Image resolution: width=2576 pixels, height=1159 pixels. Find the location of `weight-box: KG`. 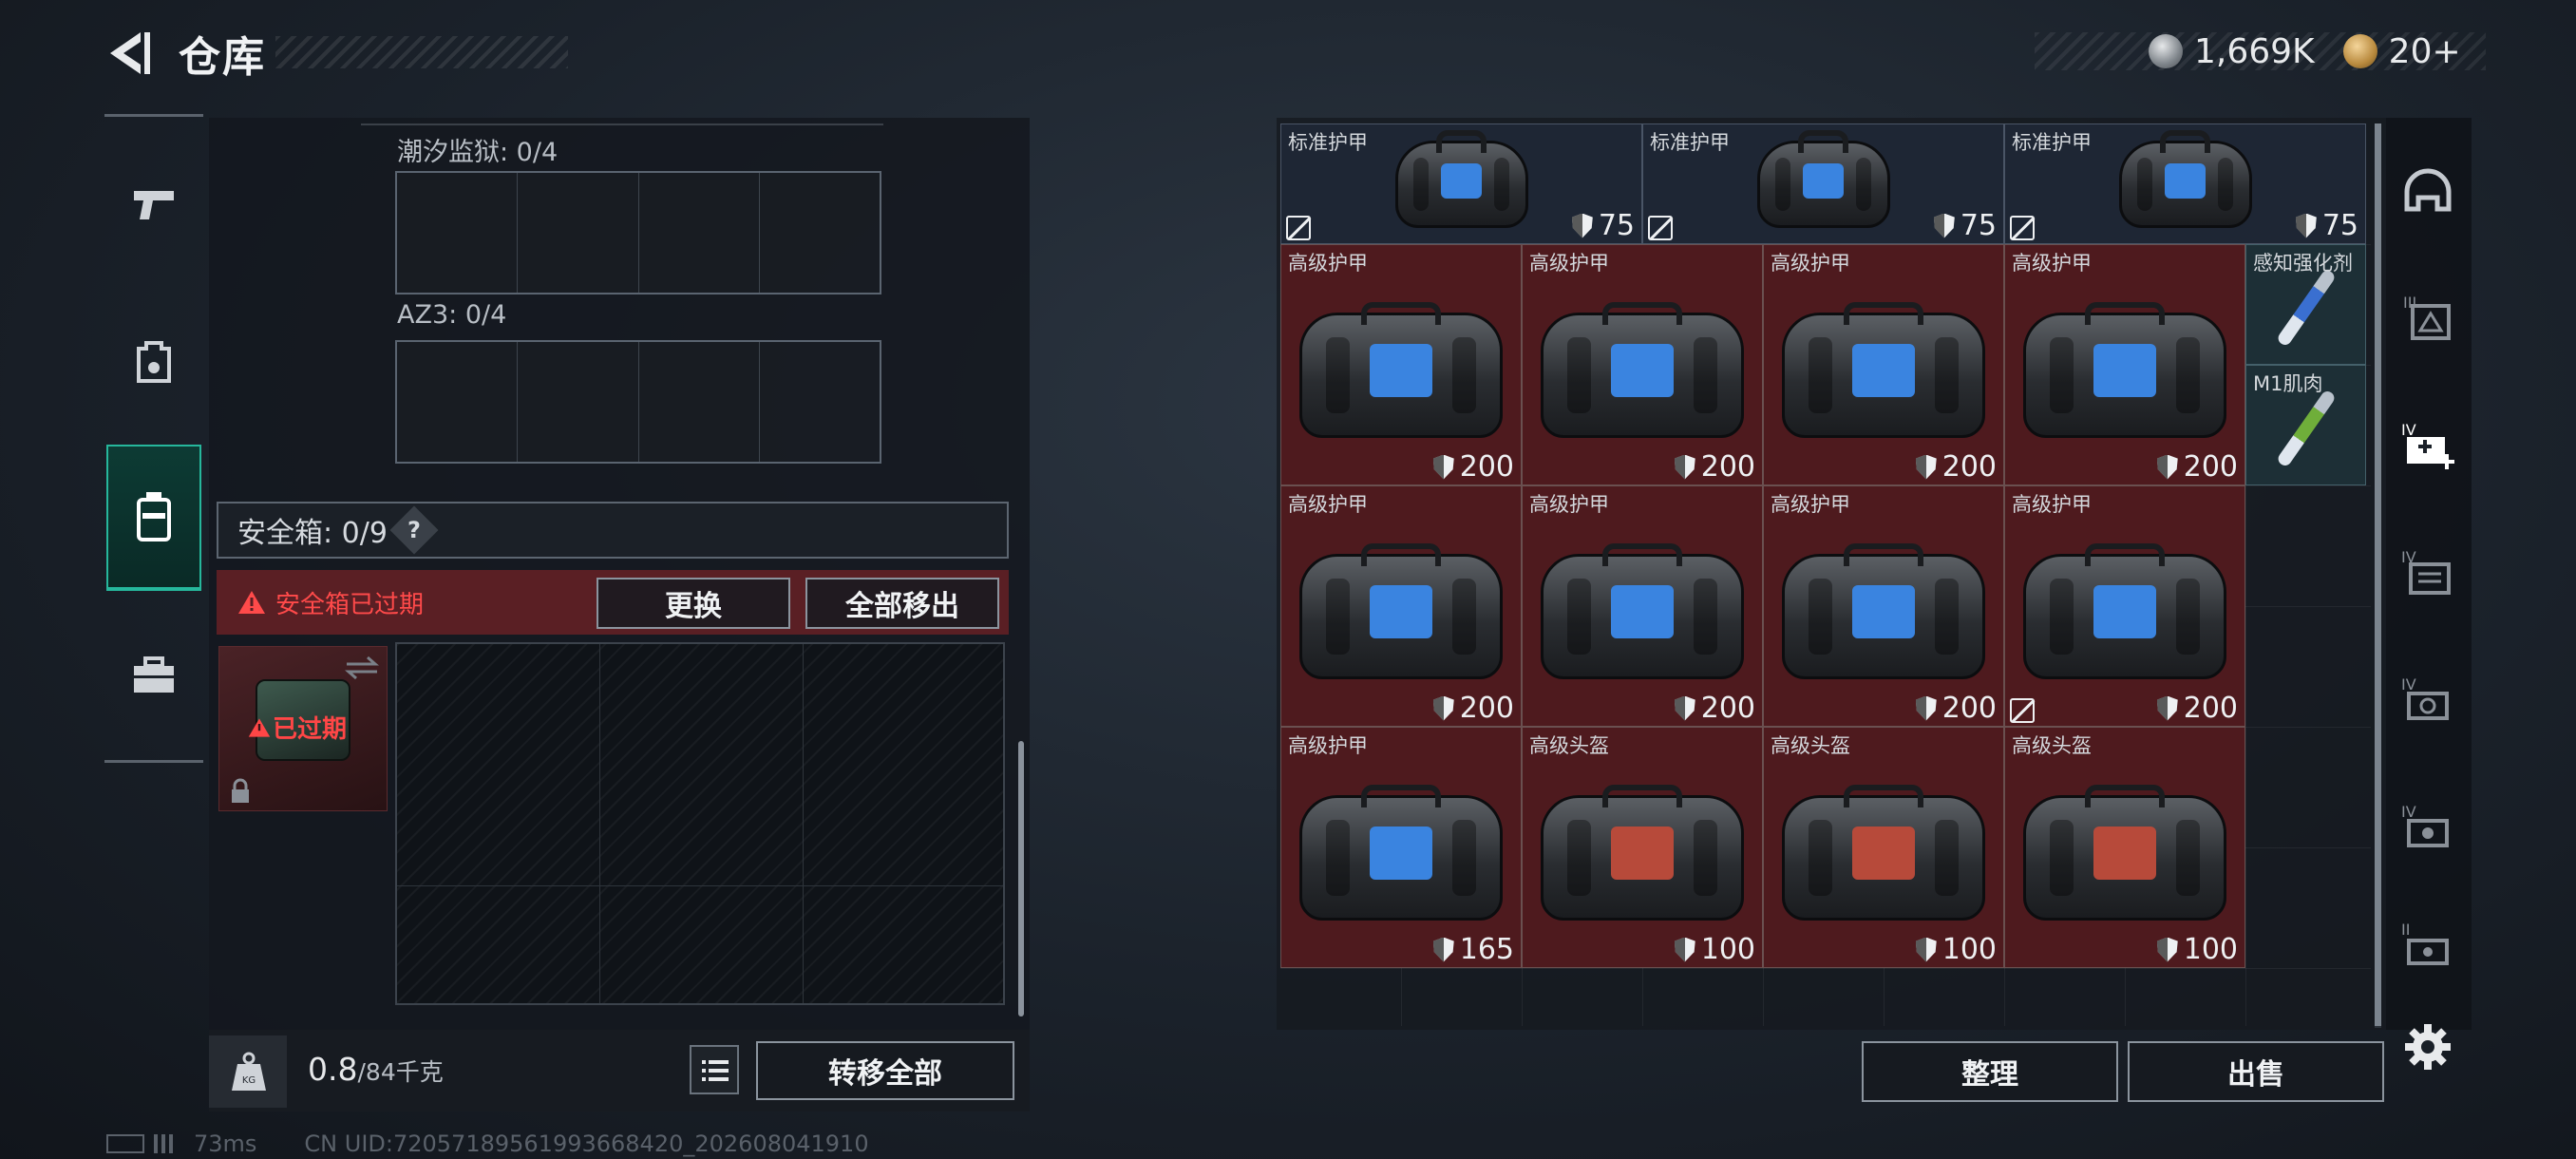

weight-box: KG is located at coordinates (248, 1072).